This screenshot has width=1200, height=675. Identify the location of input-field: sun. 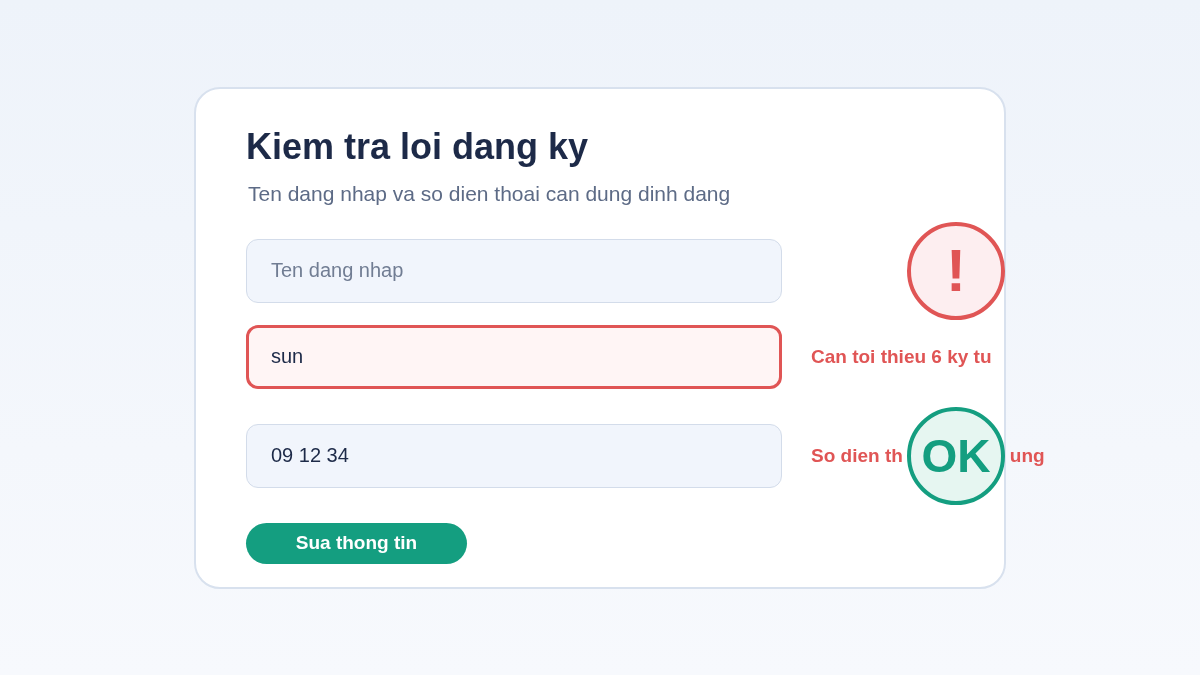
(514, 356).